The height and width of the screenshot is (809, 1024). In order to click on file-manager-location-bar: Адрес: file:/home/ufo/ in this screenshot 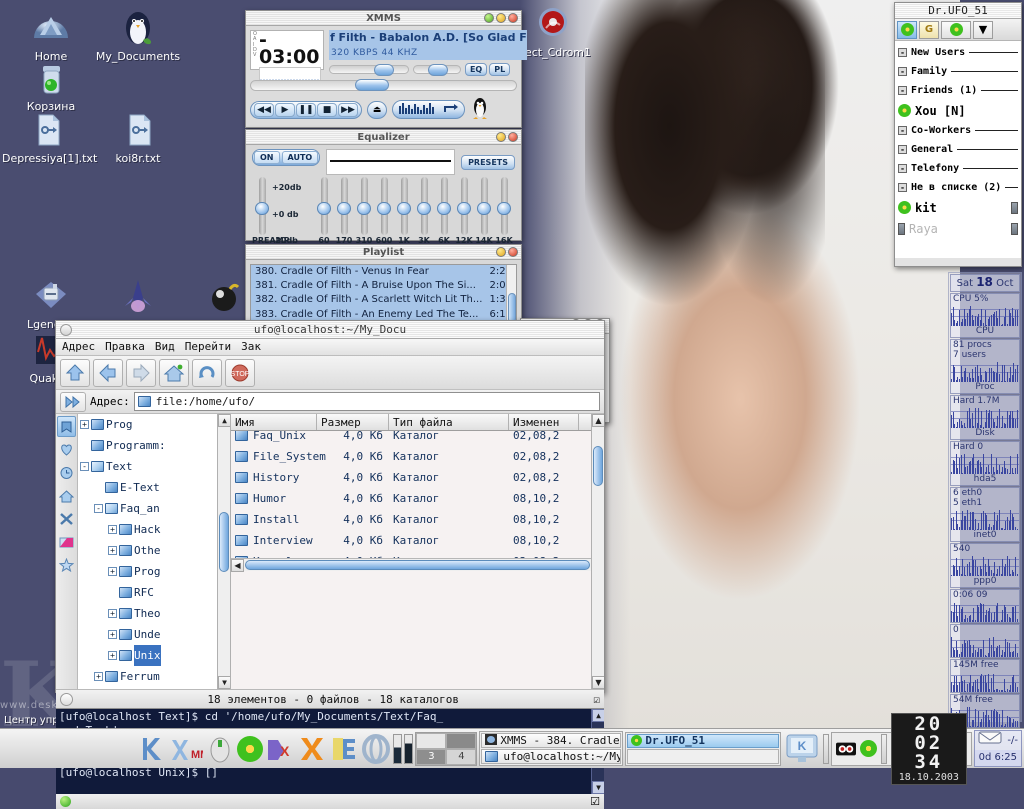, I will do `click(330, 402)`.